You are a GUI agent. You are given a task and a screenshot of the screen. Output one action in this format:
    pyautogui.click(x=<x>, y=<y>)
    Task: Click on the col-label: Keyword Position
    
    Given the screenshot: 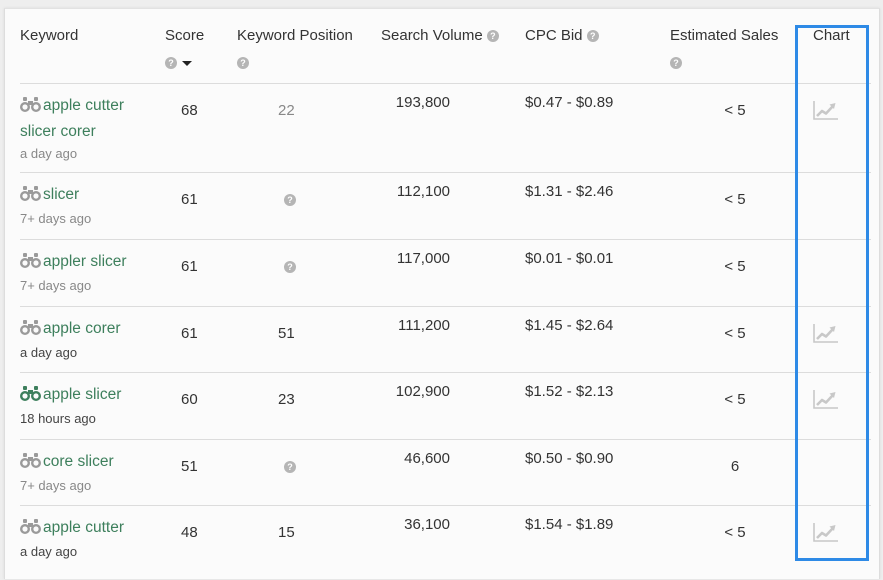 What is the action you would take?
    pyautogui.click(x=295, y=35)
    